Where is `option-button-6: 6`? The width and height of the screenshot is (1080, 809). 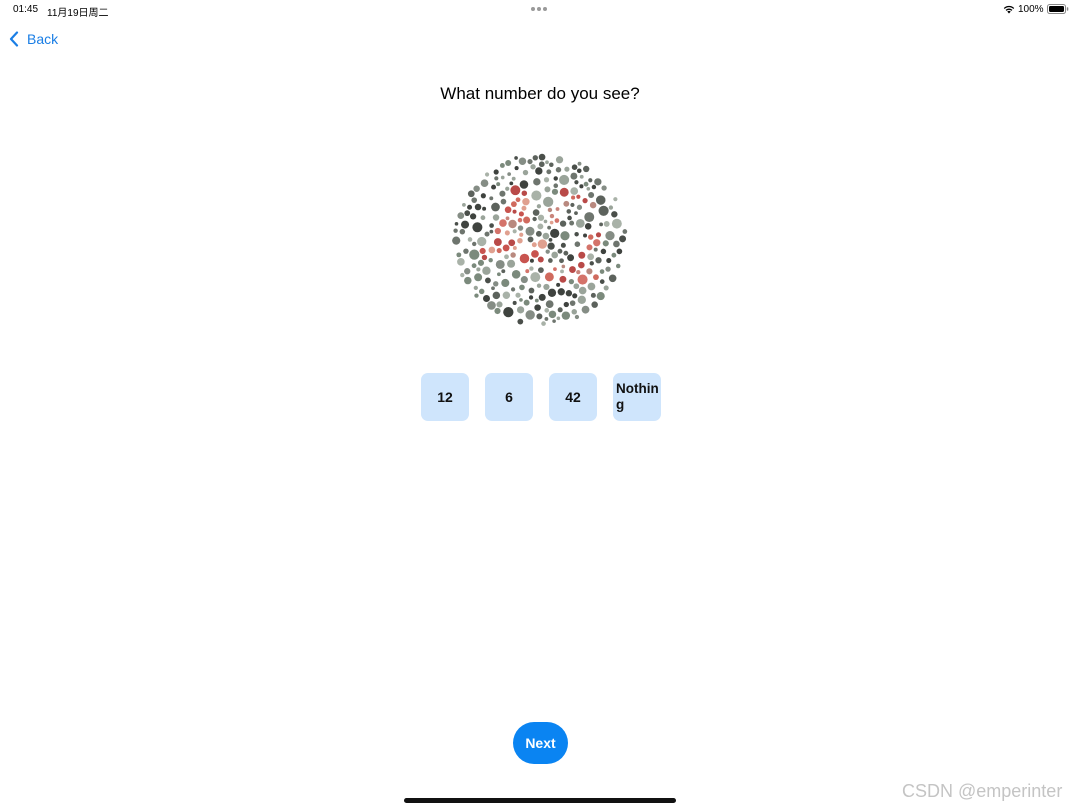
option-button-6: 6 is located at coordinates (509, 397).